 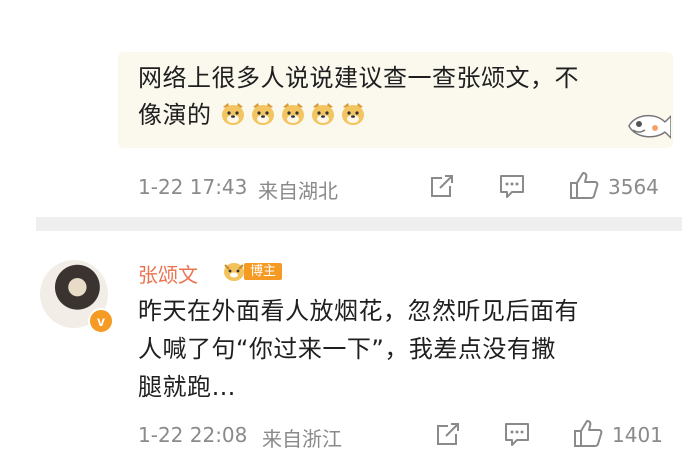 I want to click on doge-emoji-group, so click(x=295, y=115).